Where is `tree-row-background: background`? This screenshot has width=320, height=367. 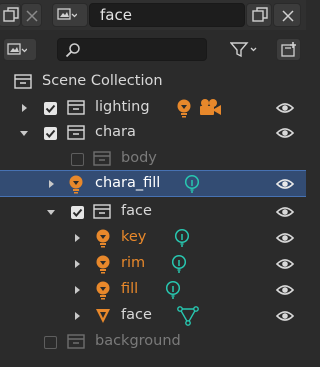 tree-row-background: background is located at coordinates (153, 342).